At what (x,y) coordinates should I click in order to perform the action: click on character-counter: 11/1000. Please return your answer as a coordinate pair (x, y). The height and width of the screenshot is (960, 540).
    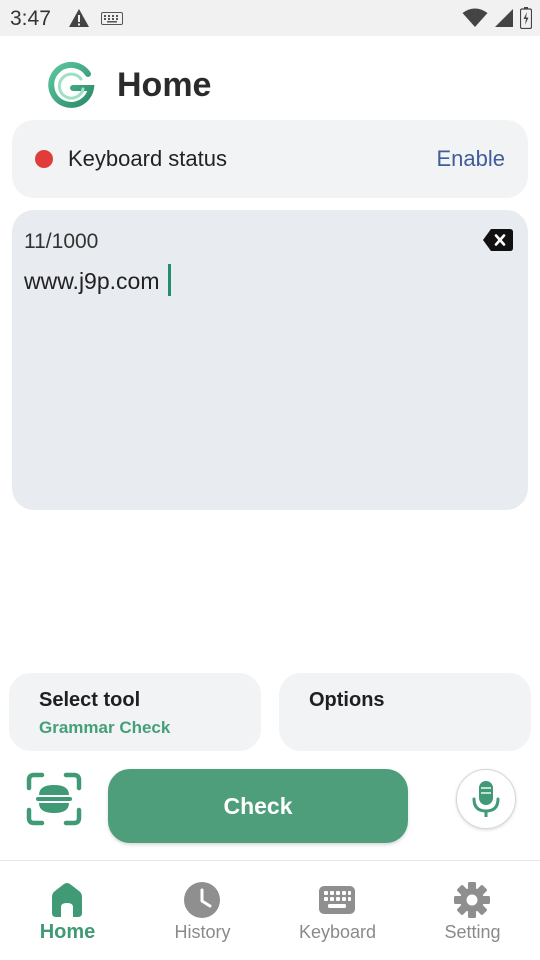
    Looking at the image, I should click on (61, 241).